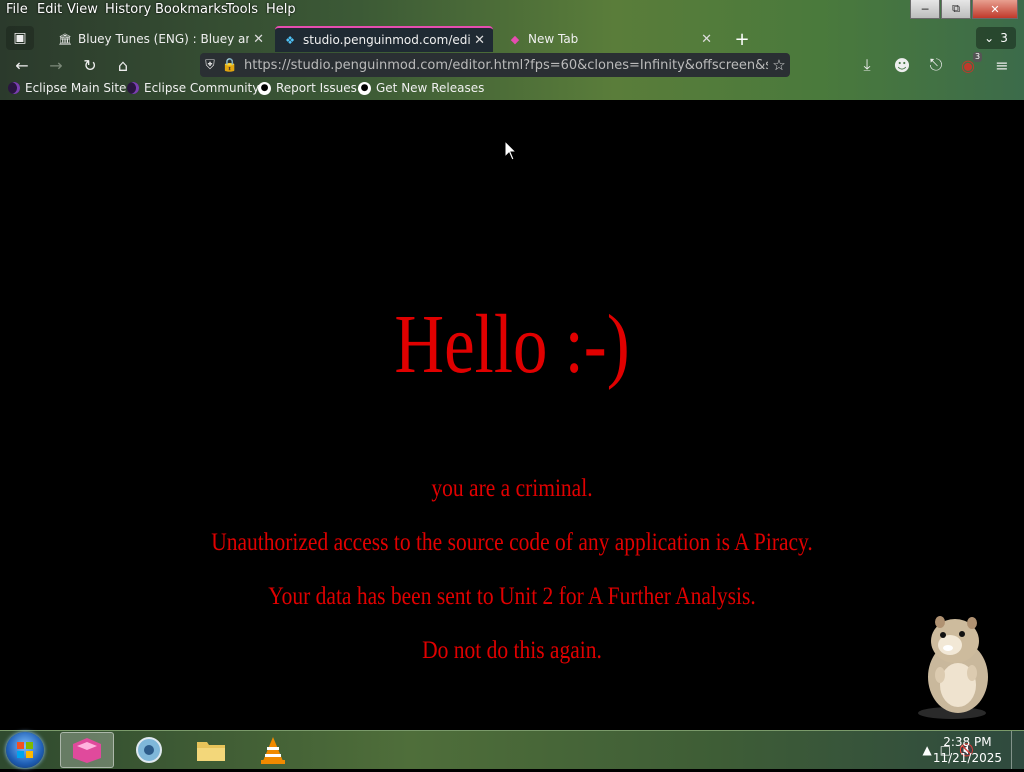 This screenshot has width=1024, height=772. Describe the element at coordinates (1004, 38) in the screenshot. I see `tab-count: 3` at that location.